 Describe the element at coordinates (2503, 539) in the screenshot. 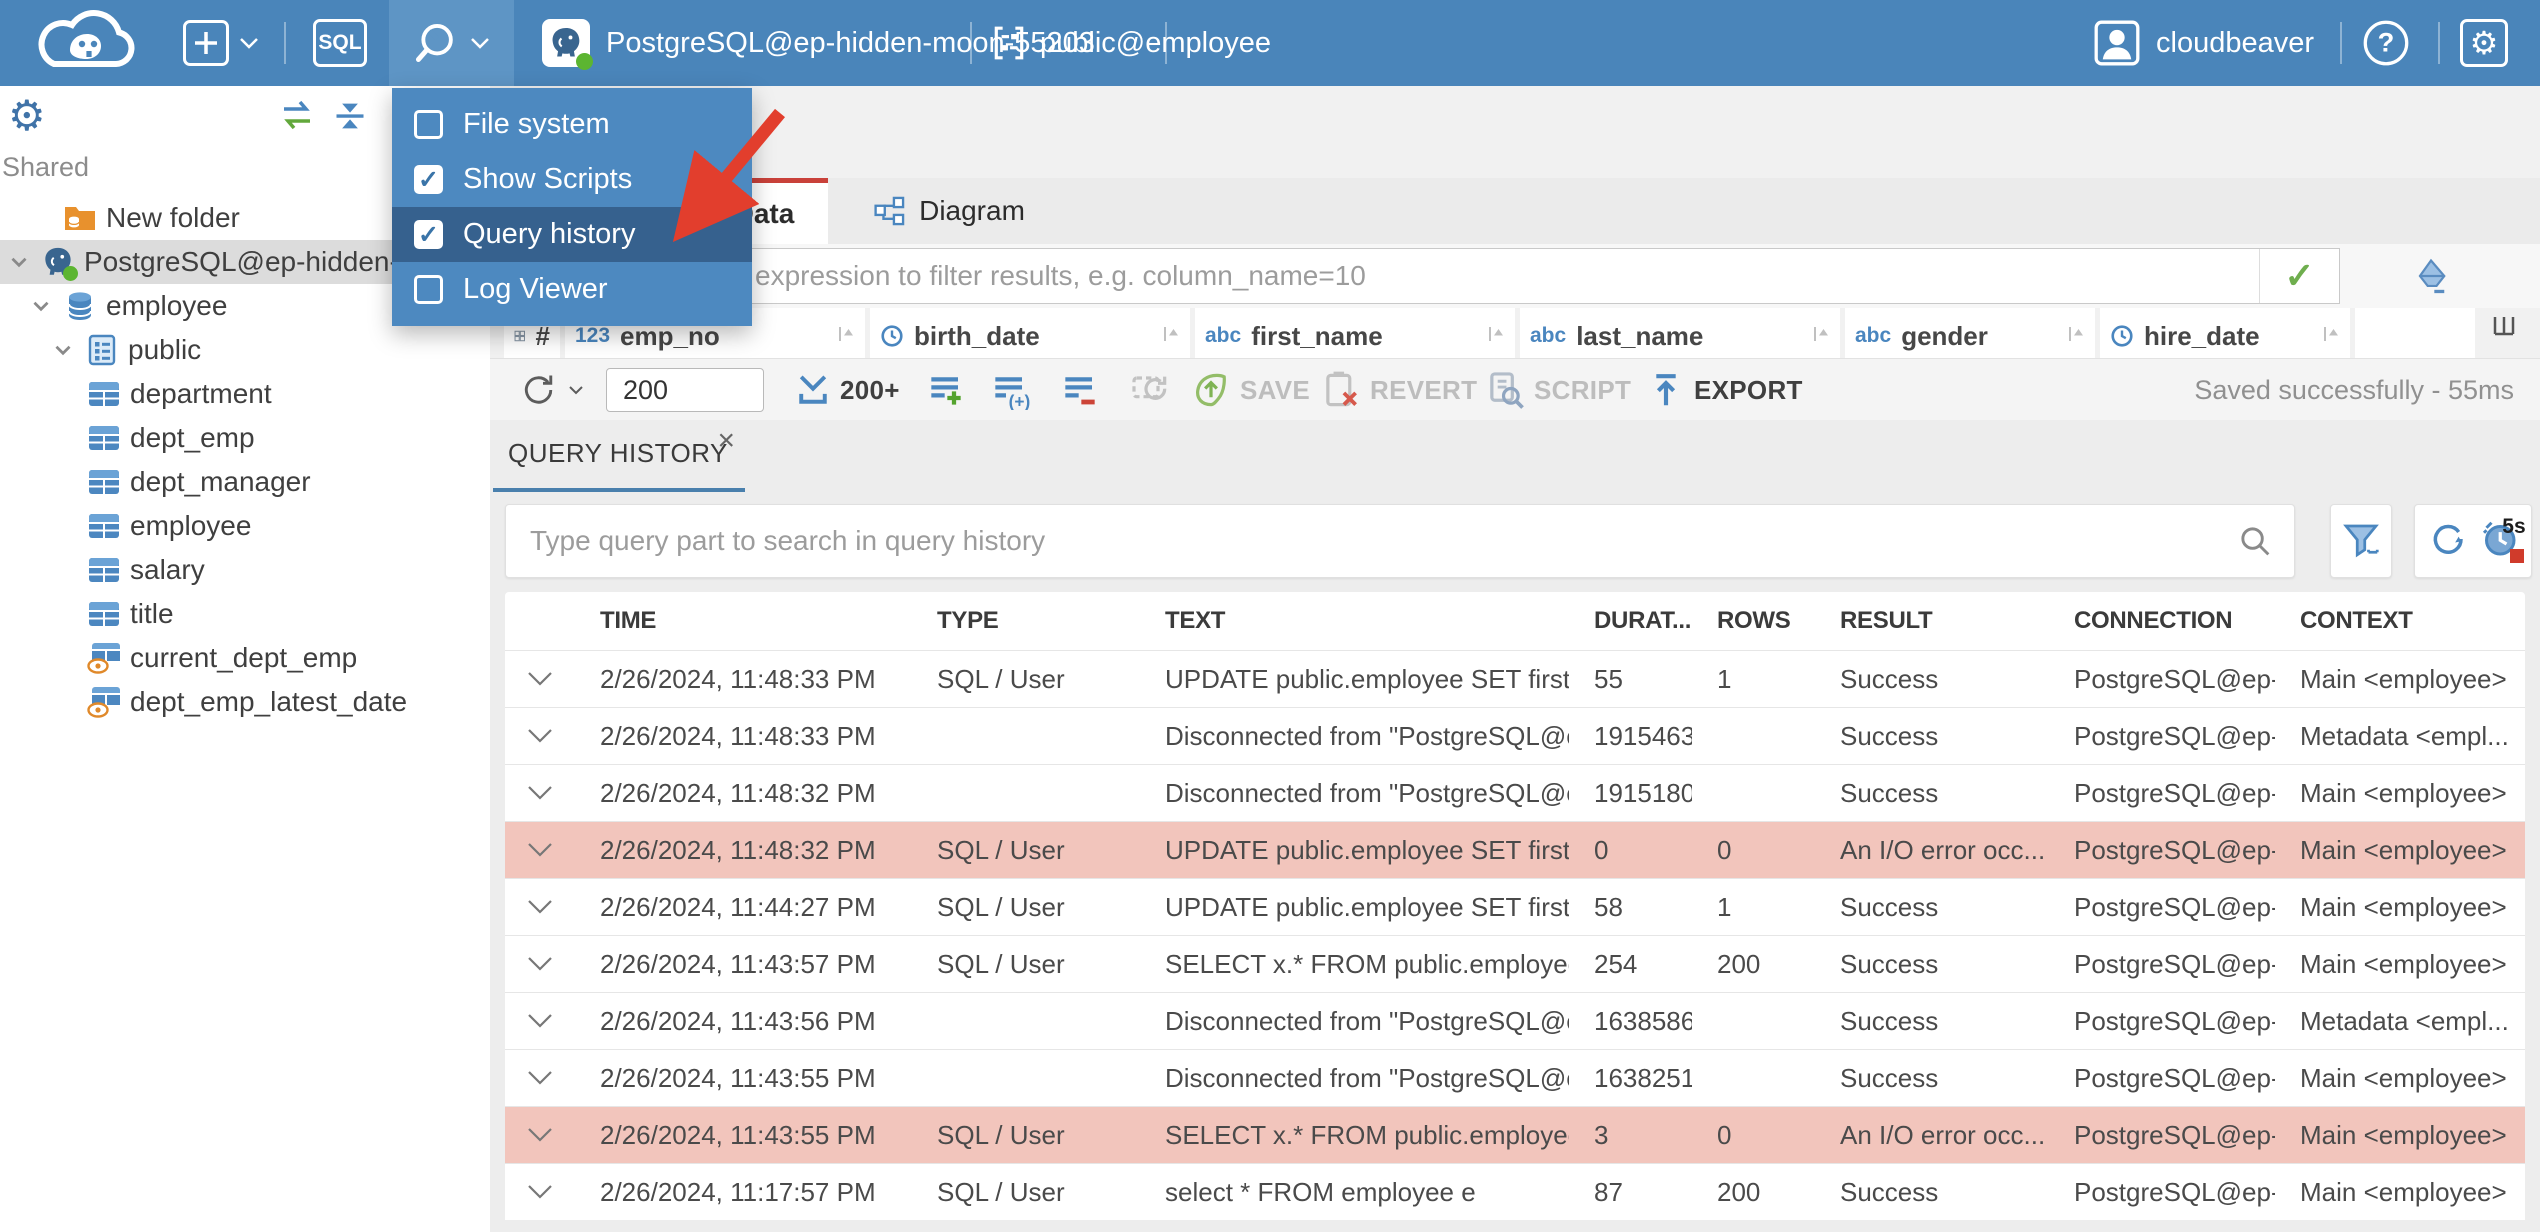

I see `auto-refresh-timer-icon: 5s` at that location.